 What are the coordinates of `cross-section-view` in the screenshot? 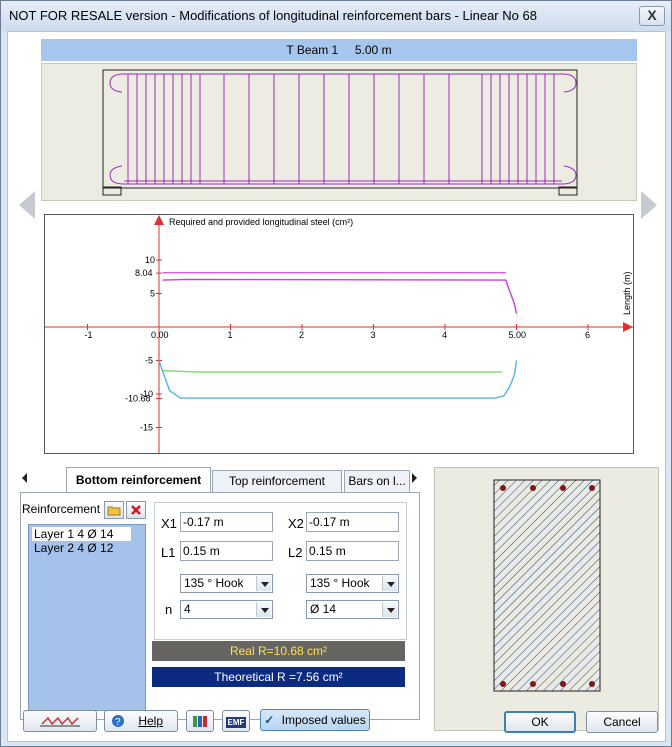 It's located at (546, 599).